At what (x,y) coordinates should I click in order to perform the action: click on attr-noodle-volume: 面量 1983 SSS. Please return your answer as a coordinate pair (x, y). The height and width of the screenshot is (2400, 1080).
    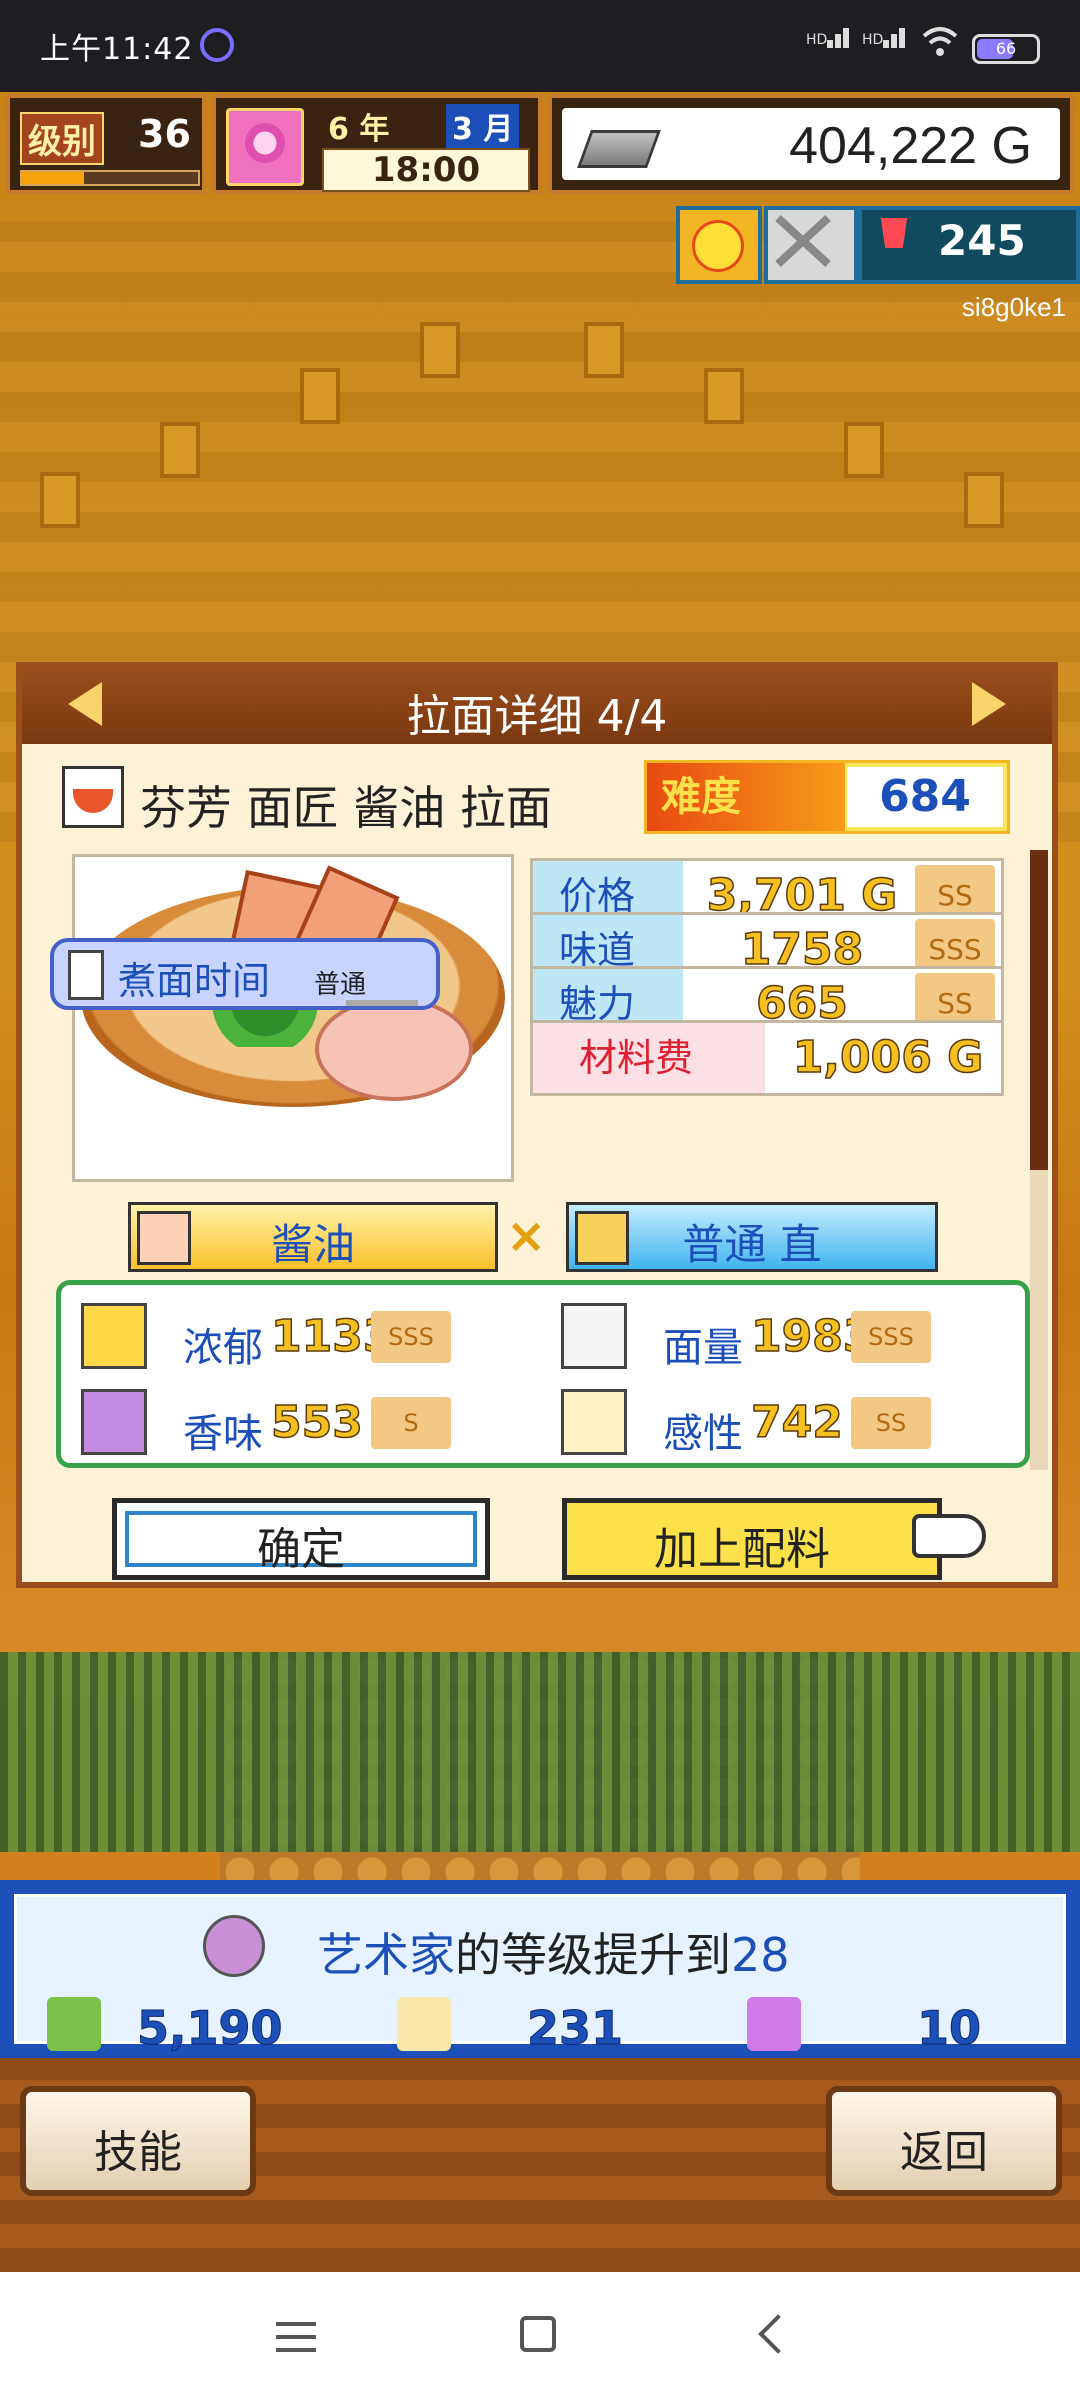
    Looking at the image, I should click on (791, 1338).